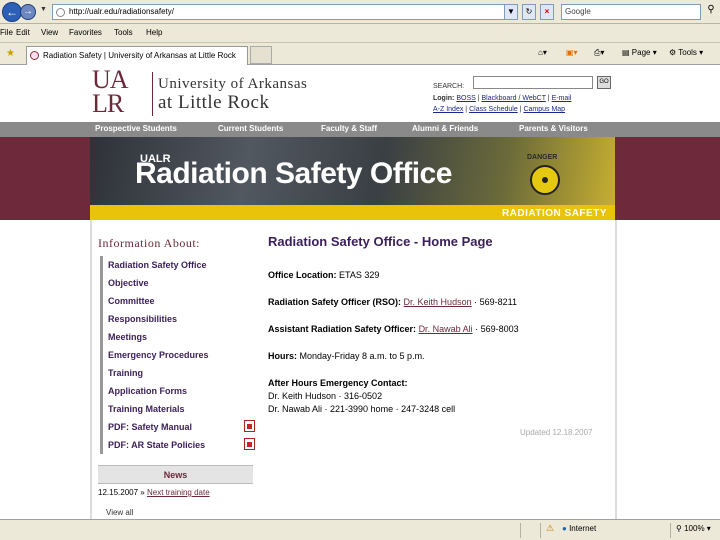  What do you see at coordinates (446, 329) in the screenshot?
I see `arso-name-link: Dr. Nawab Ali` at bounding box center [446, 329].